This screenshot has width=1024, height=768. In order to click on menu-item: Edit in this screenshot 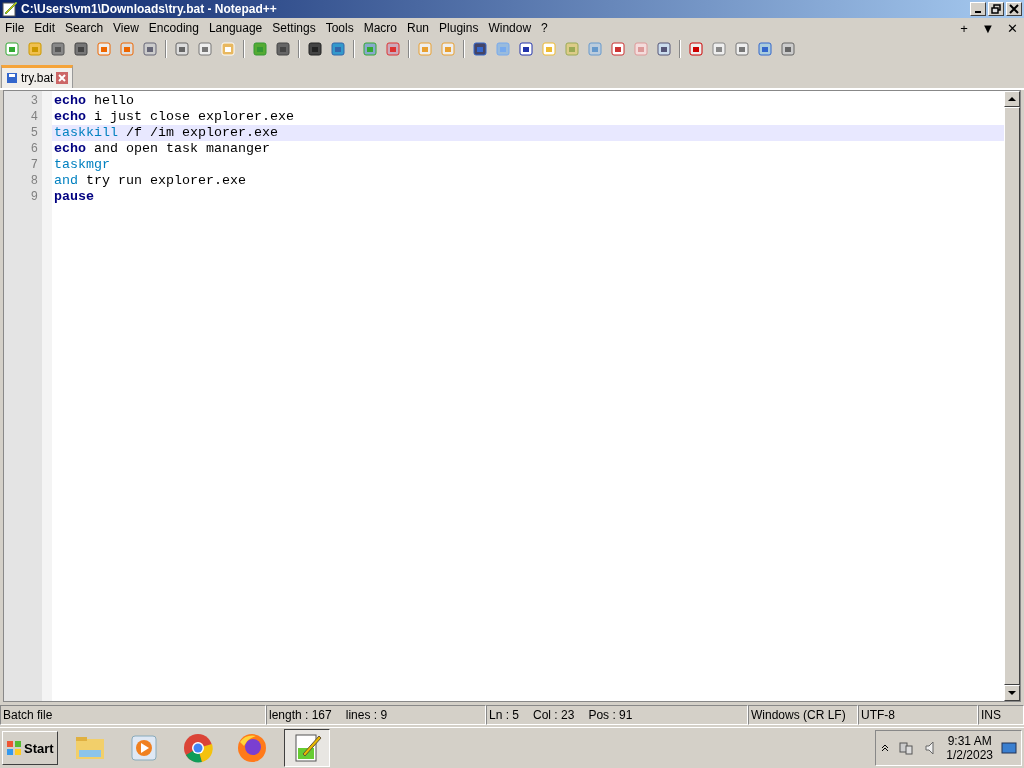, I will do `click(45, 28)`.